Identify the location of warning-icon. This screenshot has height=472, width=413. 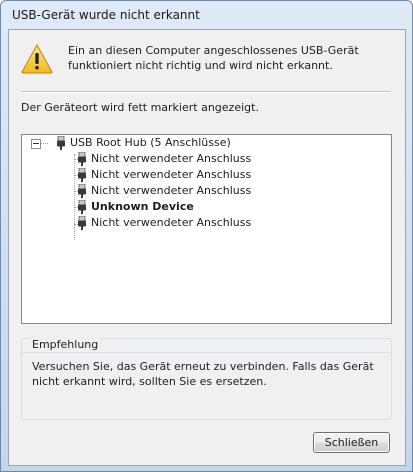
(37, 59).